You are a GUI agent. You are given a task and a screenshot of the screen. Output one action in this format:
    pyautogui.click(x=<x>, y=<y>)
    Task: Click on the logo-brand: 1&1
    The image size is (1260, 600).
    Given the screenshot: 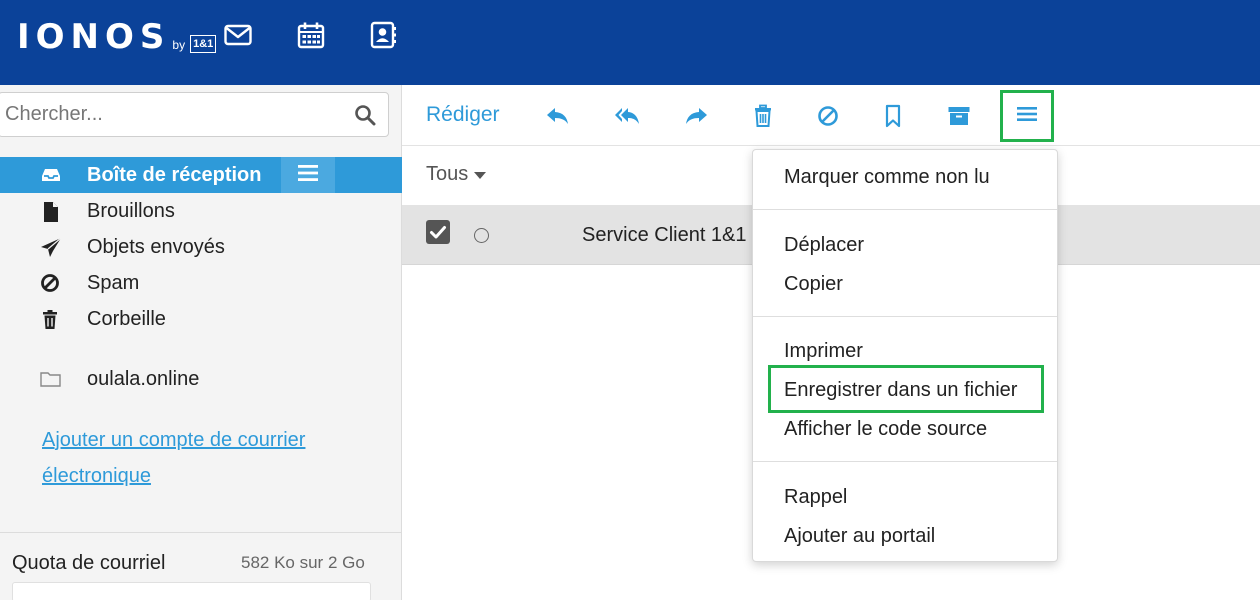 What is the action you would take?
    pyautogui.click(x=203, y=44)
    